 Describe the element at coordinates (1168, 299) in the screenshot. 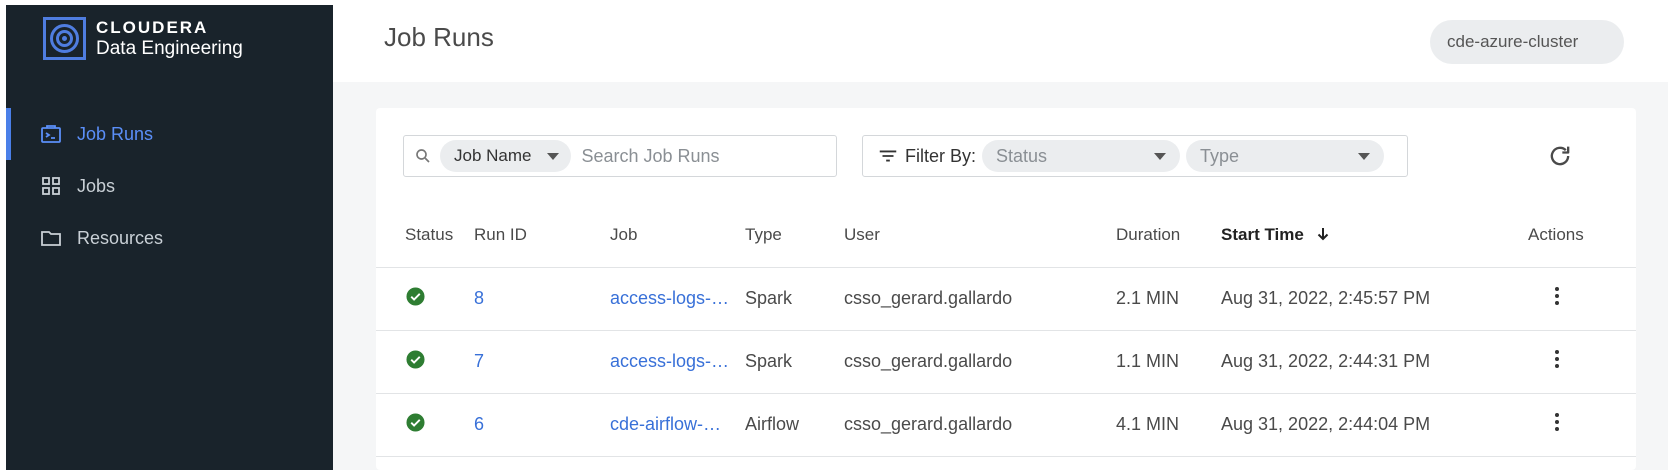

I see `duration-cell: 2.1 MIN` at that location.